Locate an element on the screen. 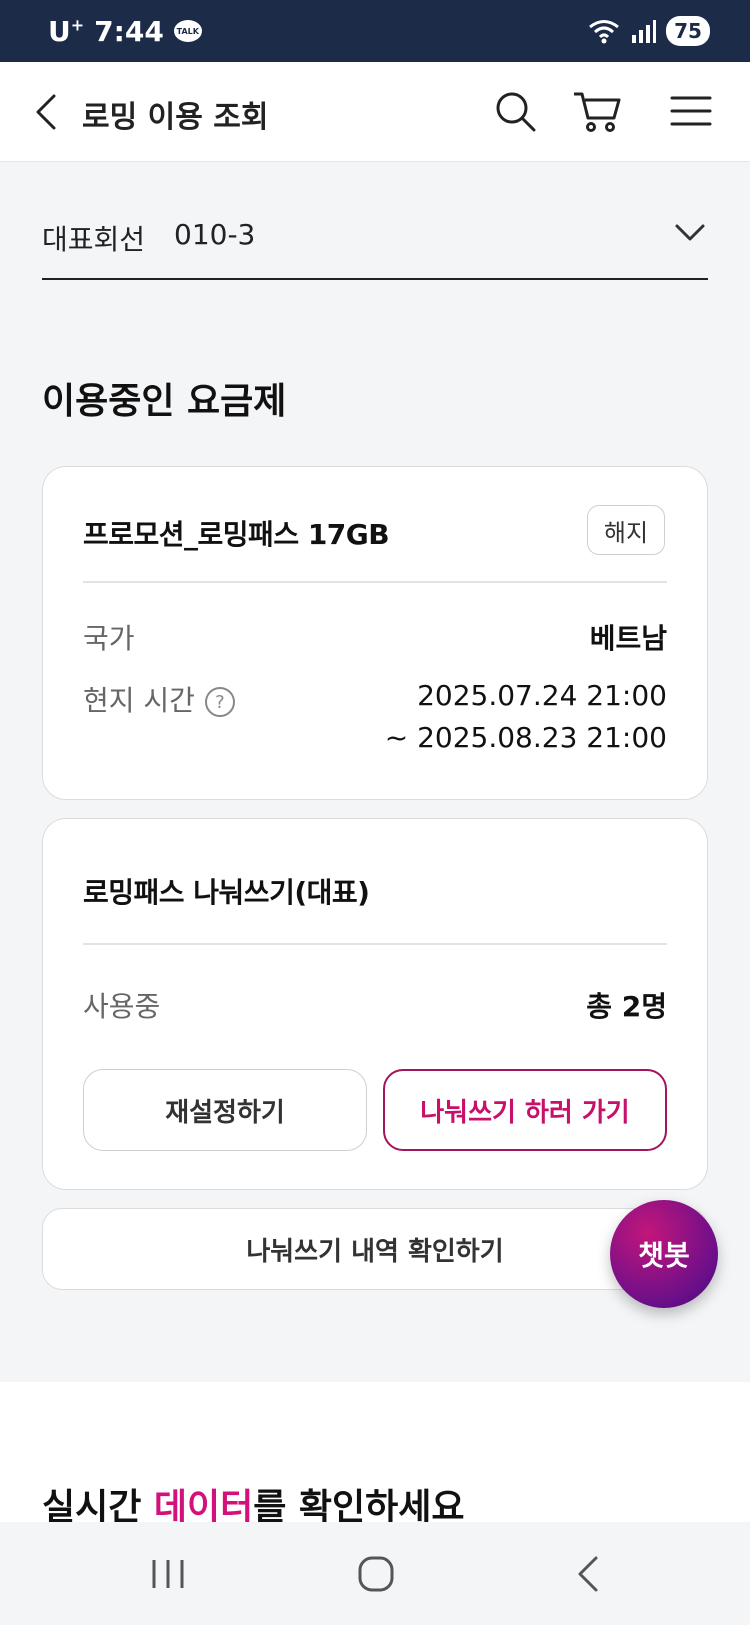 The height and width of the screenshot is (1625, 750). status-right: 75 is located at coordinates (649, 31).